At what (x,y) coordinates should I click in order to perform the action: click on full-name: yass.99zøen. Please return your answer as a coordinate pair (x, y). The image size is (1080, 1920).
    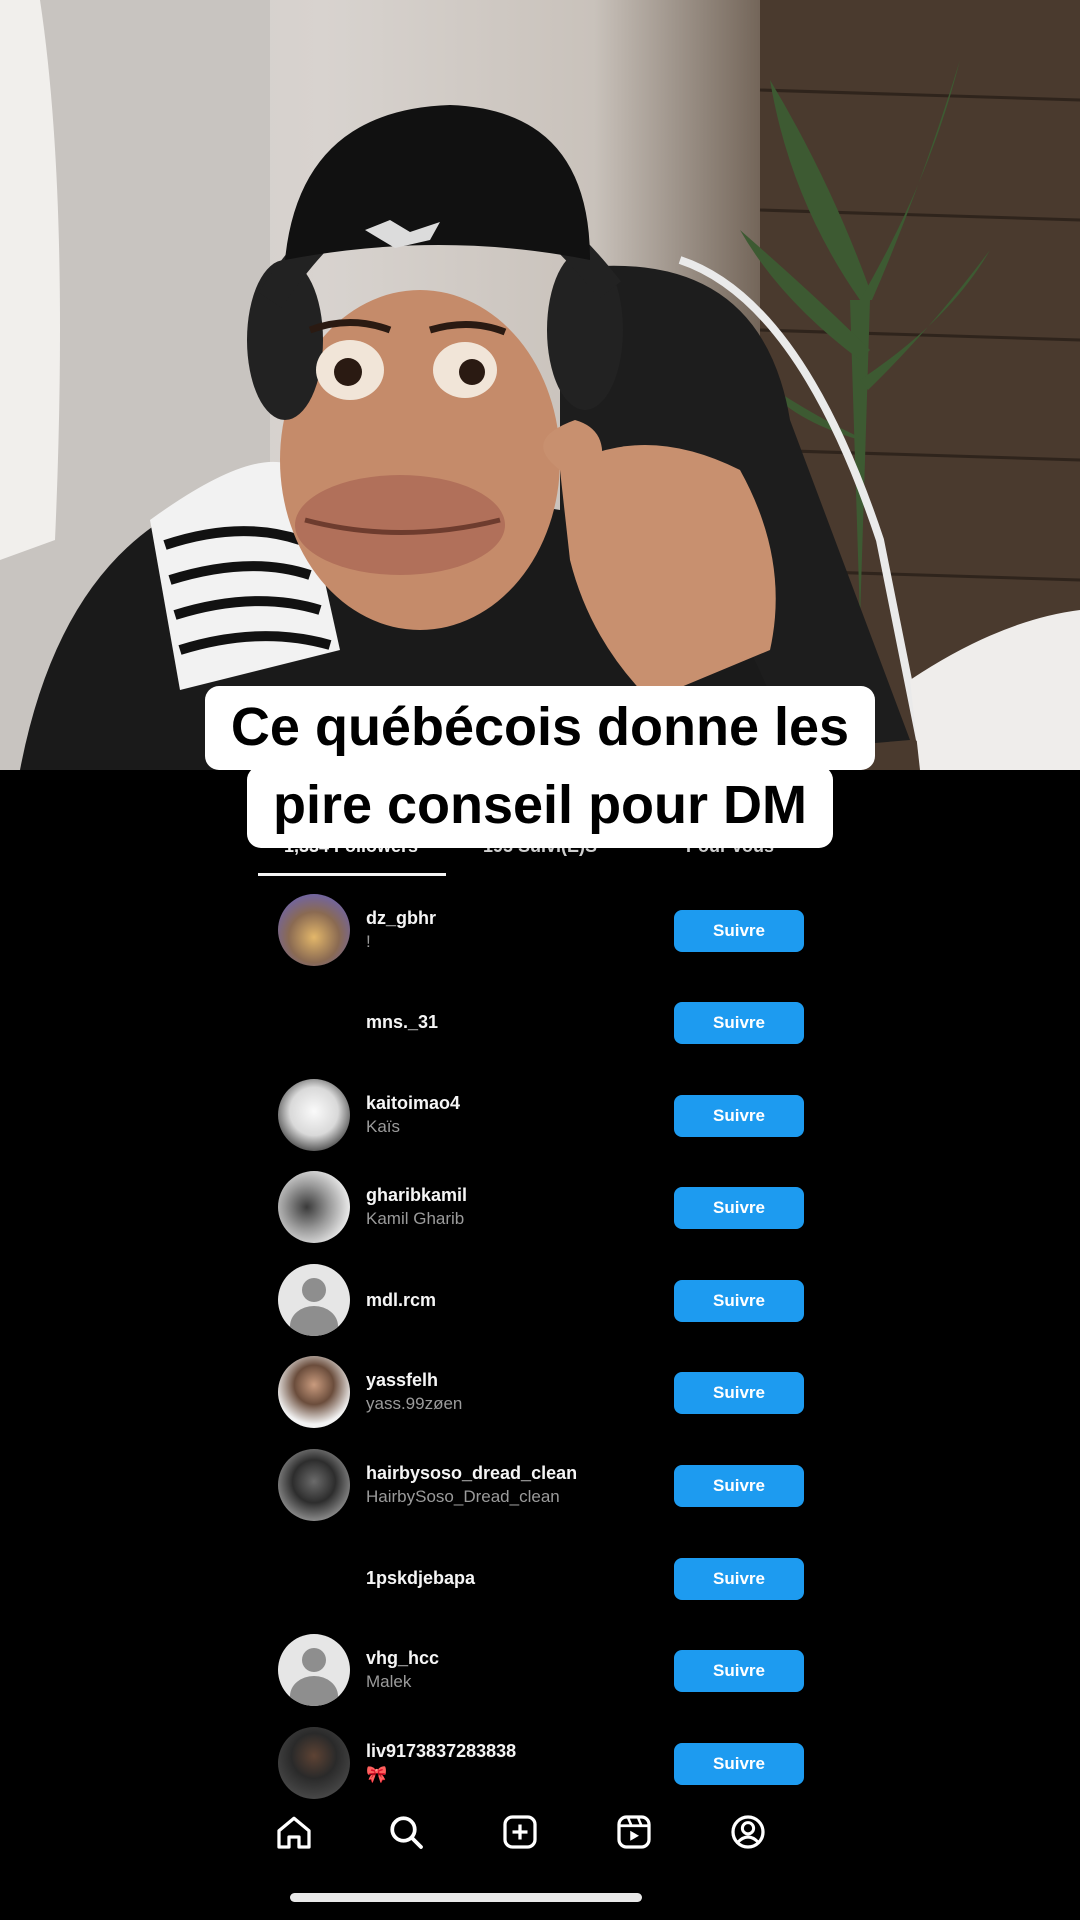
    Looking at the image, I should click on (414, 1403).